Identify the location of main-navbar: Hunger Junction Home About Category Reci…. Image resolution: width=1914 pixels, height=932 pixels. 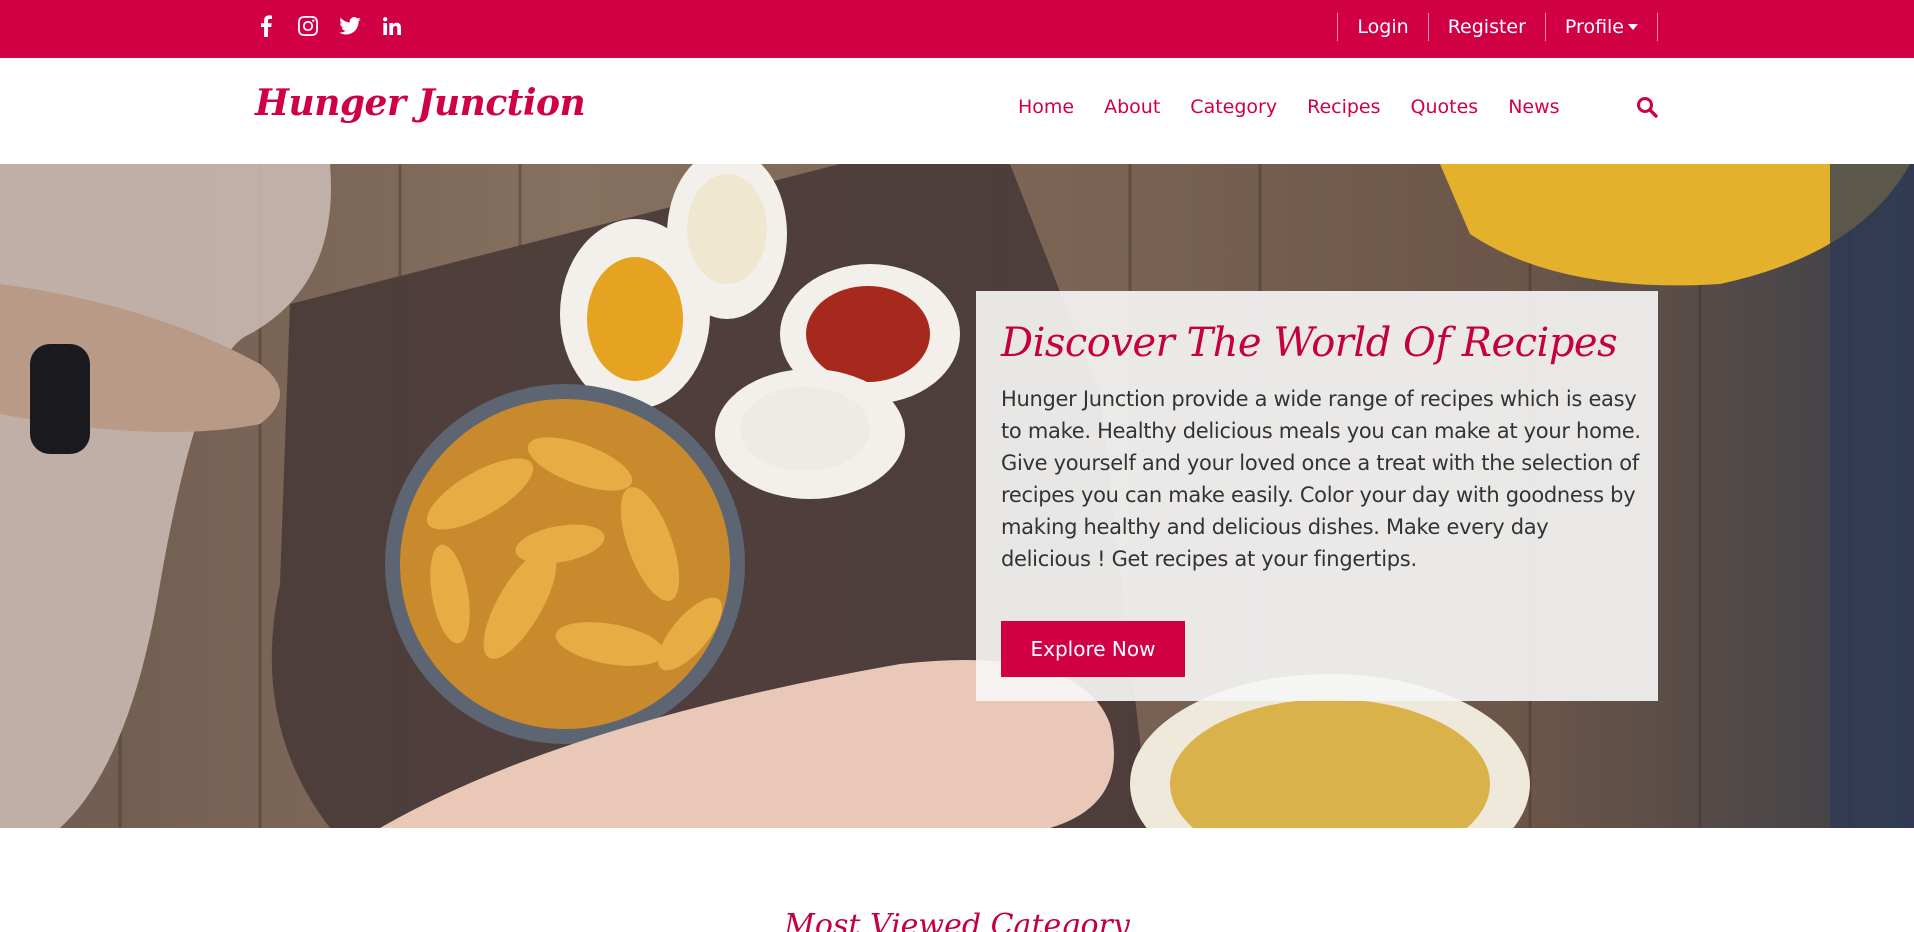
(957, 111).